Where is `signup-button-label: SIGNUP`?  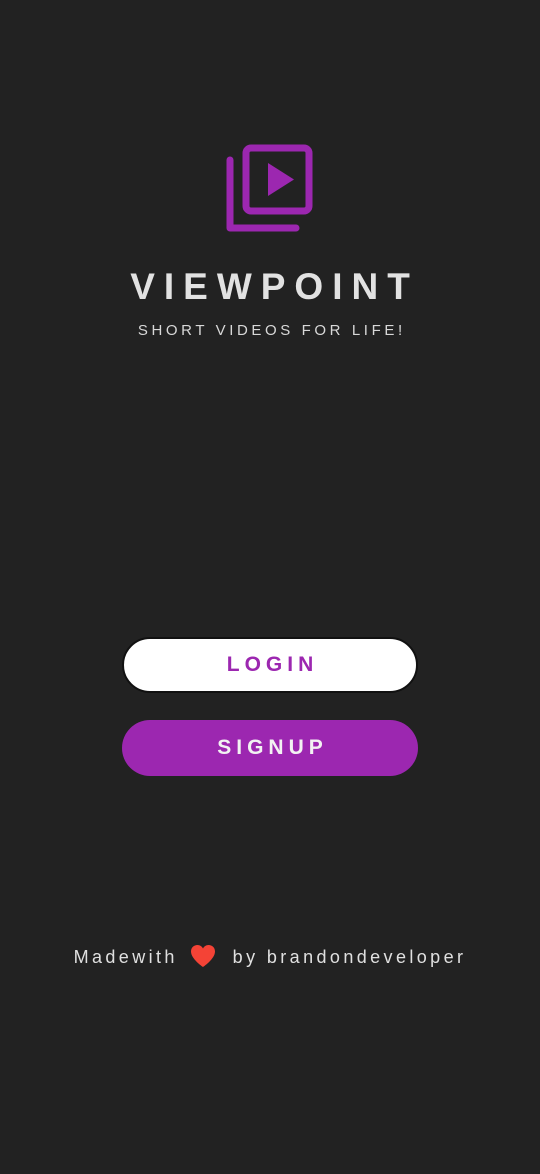
signup-button-label: SIGNUP is located at coordinates (272, 747).